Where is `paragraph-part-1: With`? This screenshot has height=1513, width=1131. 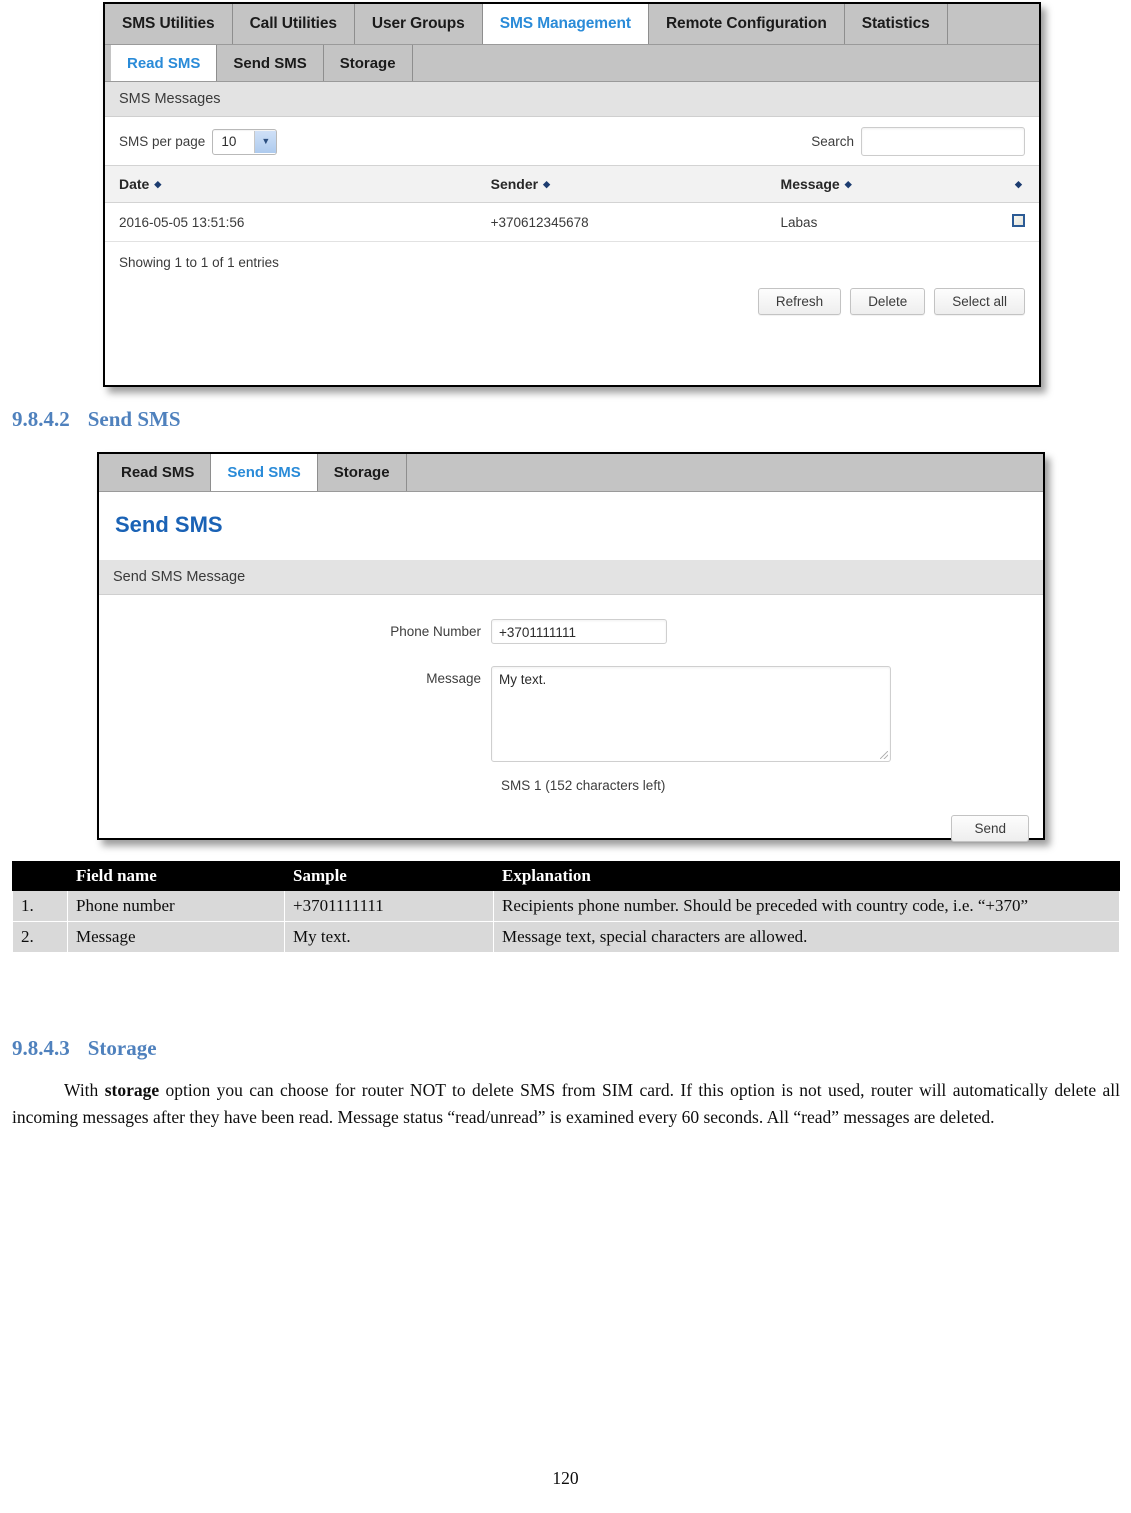 paragraph-part-1: With is located at coordinates (84, 1090).